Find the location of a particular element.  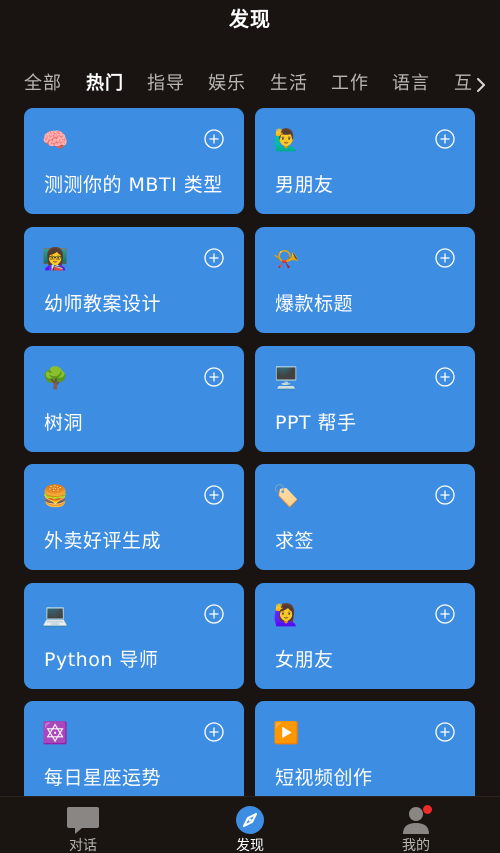

card-label: 求签 is located at coordinates (295, 541).